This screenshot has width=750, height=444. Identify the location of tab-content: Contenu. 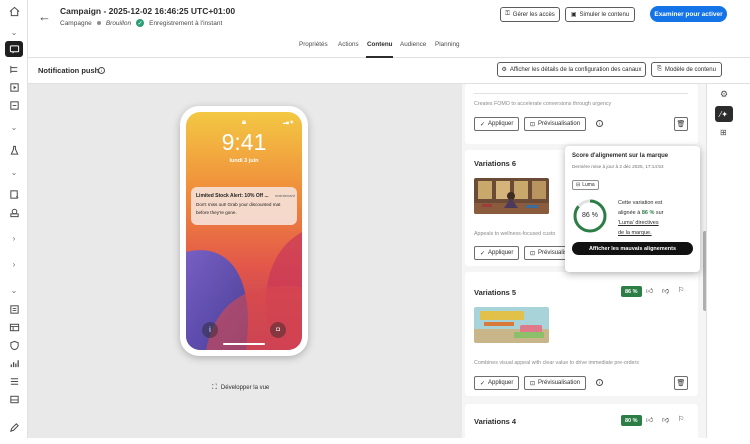
(380, 44).